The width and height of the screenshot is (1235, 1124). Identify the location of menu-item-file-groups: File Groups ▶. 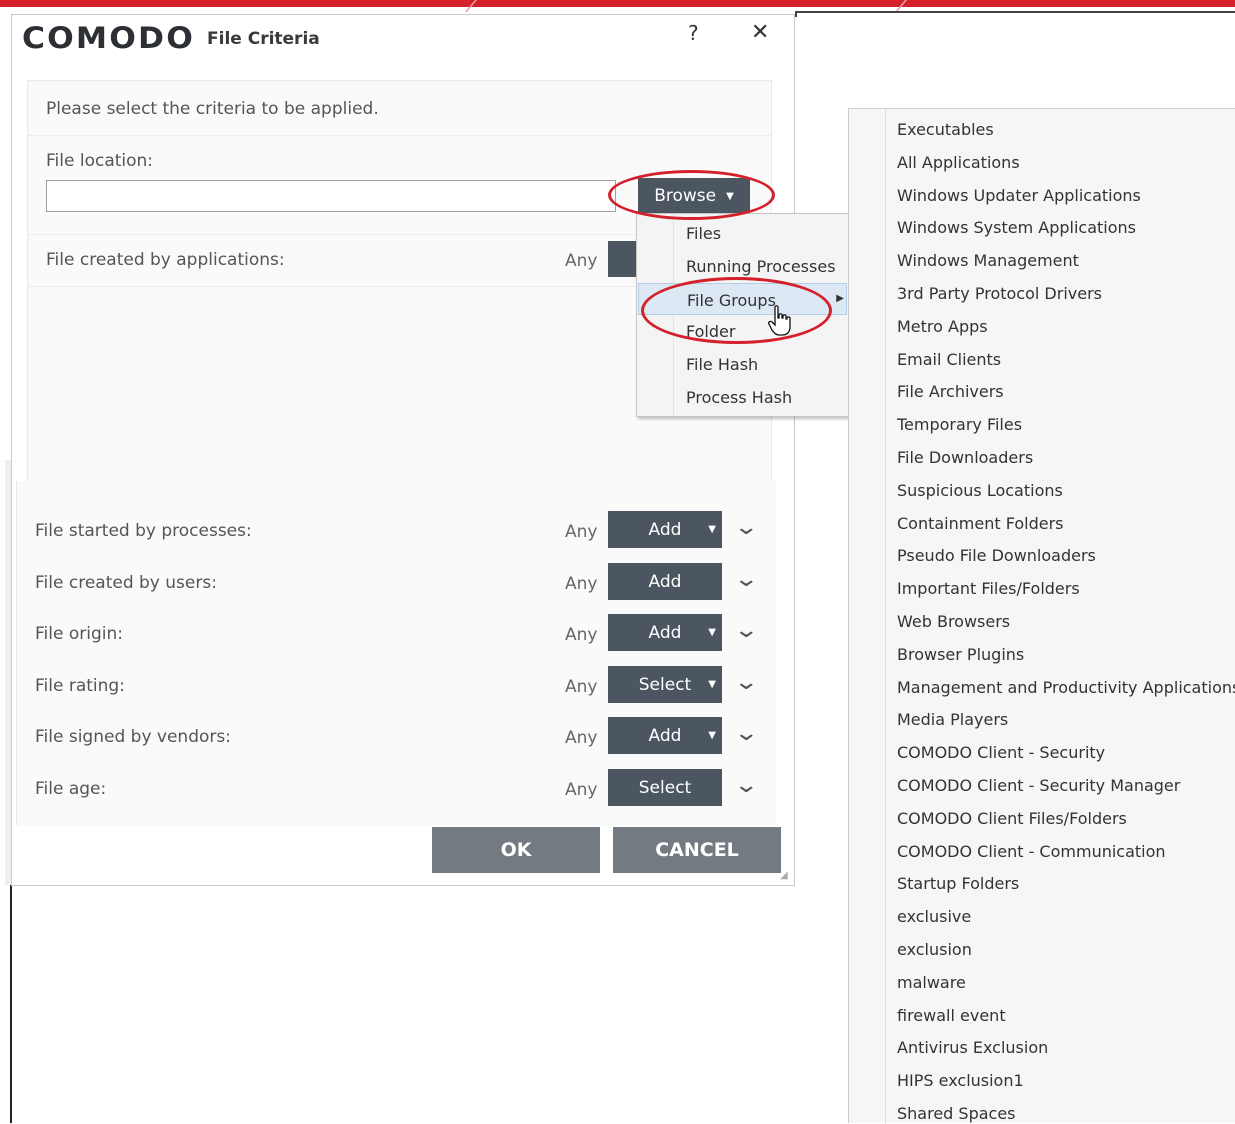
(742, 299).